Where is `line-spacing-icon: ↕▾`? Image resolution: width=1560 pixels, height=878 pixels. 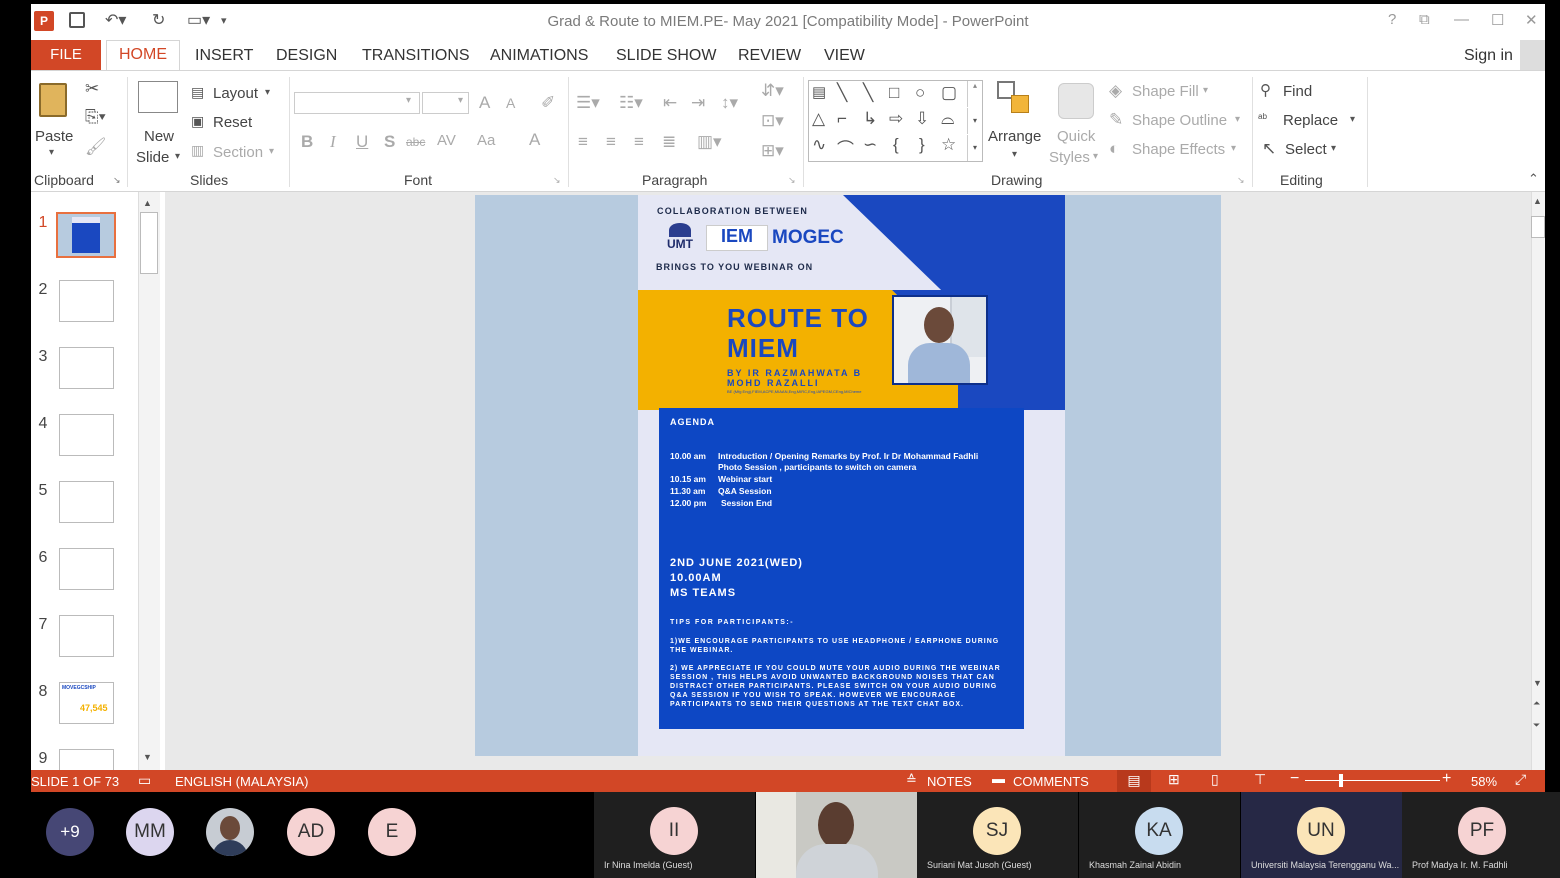
line-spacing-icon: ↕▾ is located at coordinates (729, 103).